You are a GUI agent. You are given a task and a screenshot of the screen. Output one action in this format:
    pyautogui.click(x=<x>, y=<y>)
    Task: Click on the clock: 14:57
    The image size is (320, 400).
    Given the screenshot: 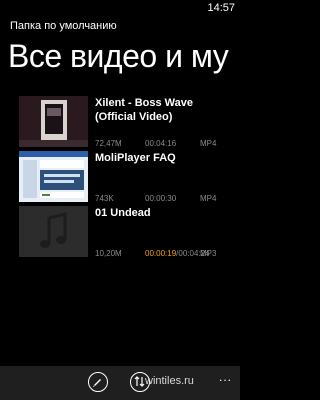 What is the action you would take?
    pyautogui.click(x=221, y=8)
    